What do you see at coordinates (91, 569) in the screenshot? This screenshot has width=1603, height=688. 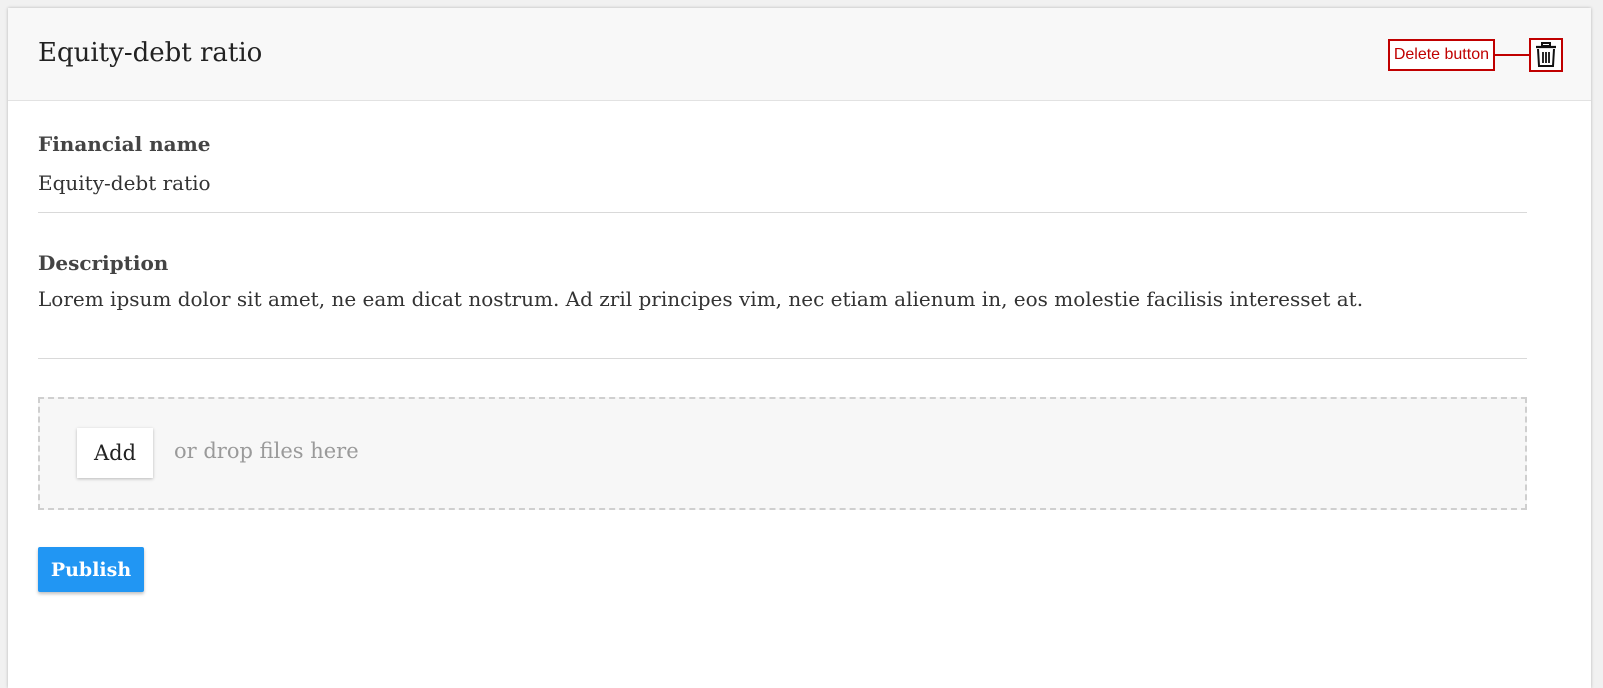 I see `publish-button: Publish` at bounding box center [91, 569].